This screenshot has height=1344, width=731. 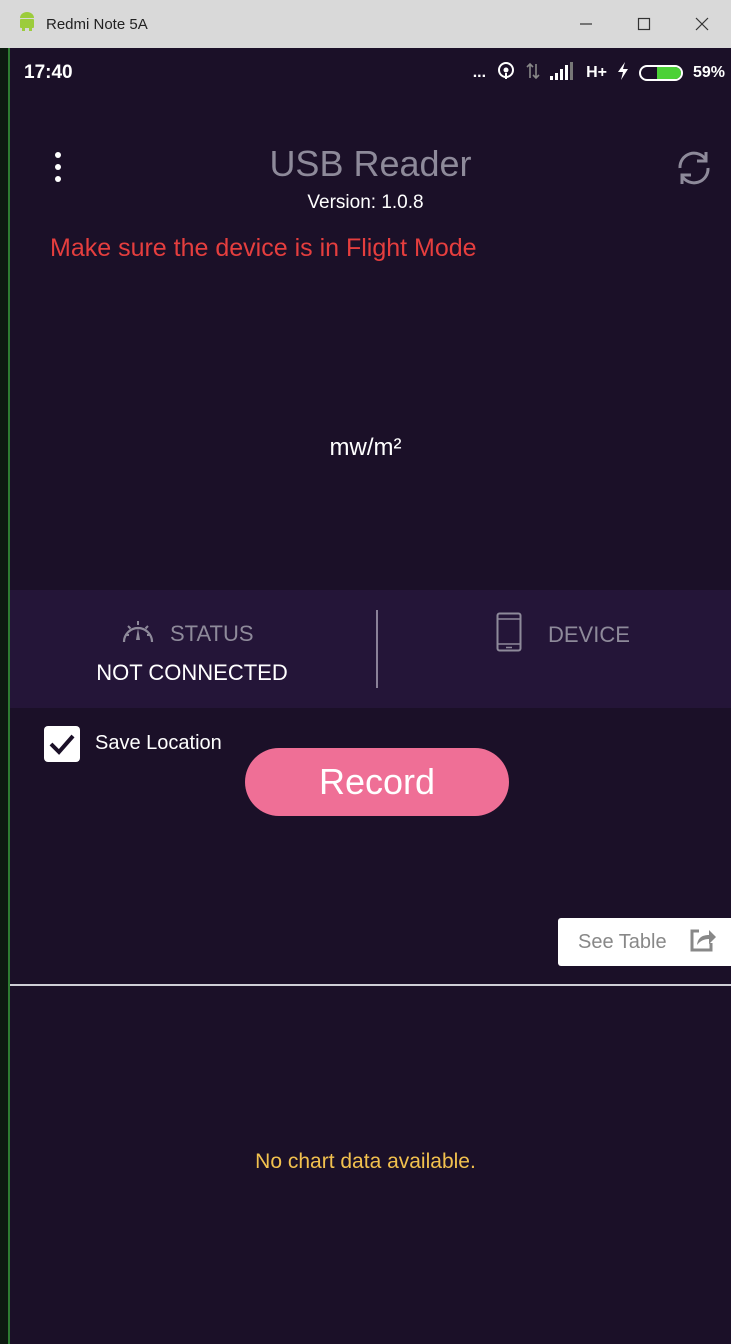 What do you see at coordinates (365, 1161) in the screenshot?
I see `no-chart-data-message: No chart data available.` at bounding box center [365, 1161].